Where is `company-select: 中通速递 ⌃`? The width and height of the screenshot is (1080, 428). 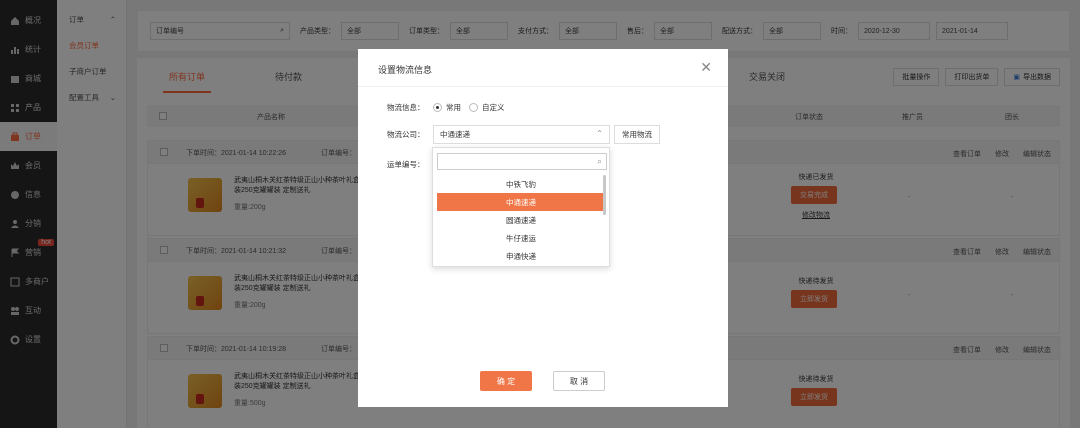
company-select: 中通速递 ⌃ is located at coordinates (521, 134).